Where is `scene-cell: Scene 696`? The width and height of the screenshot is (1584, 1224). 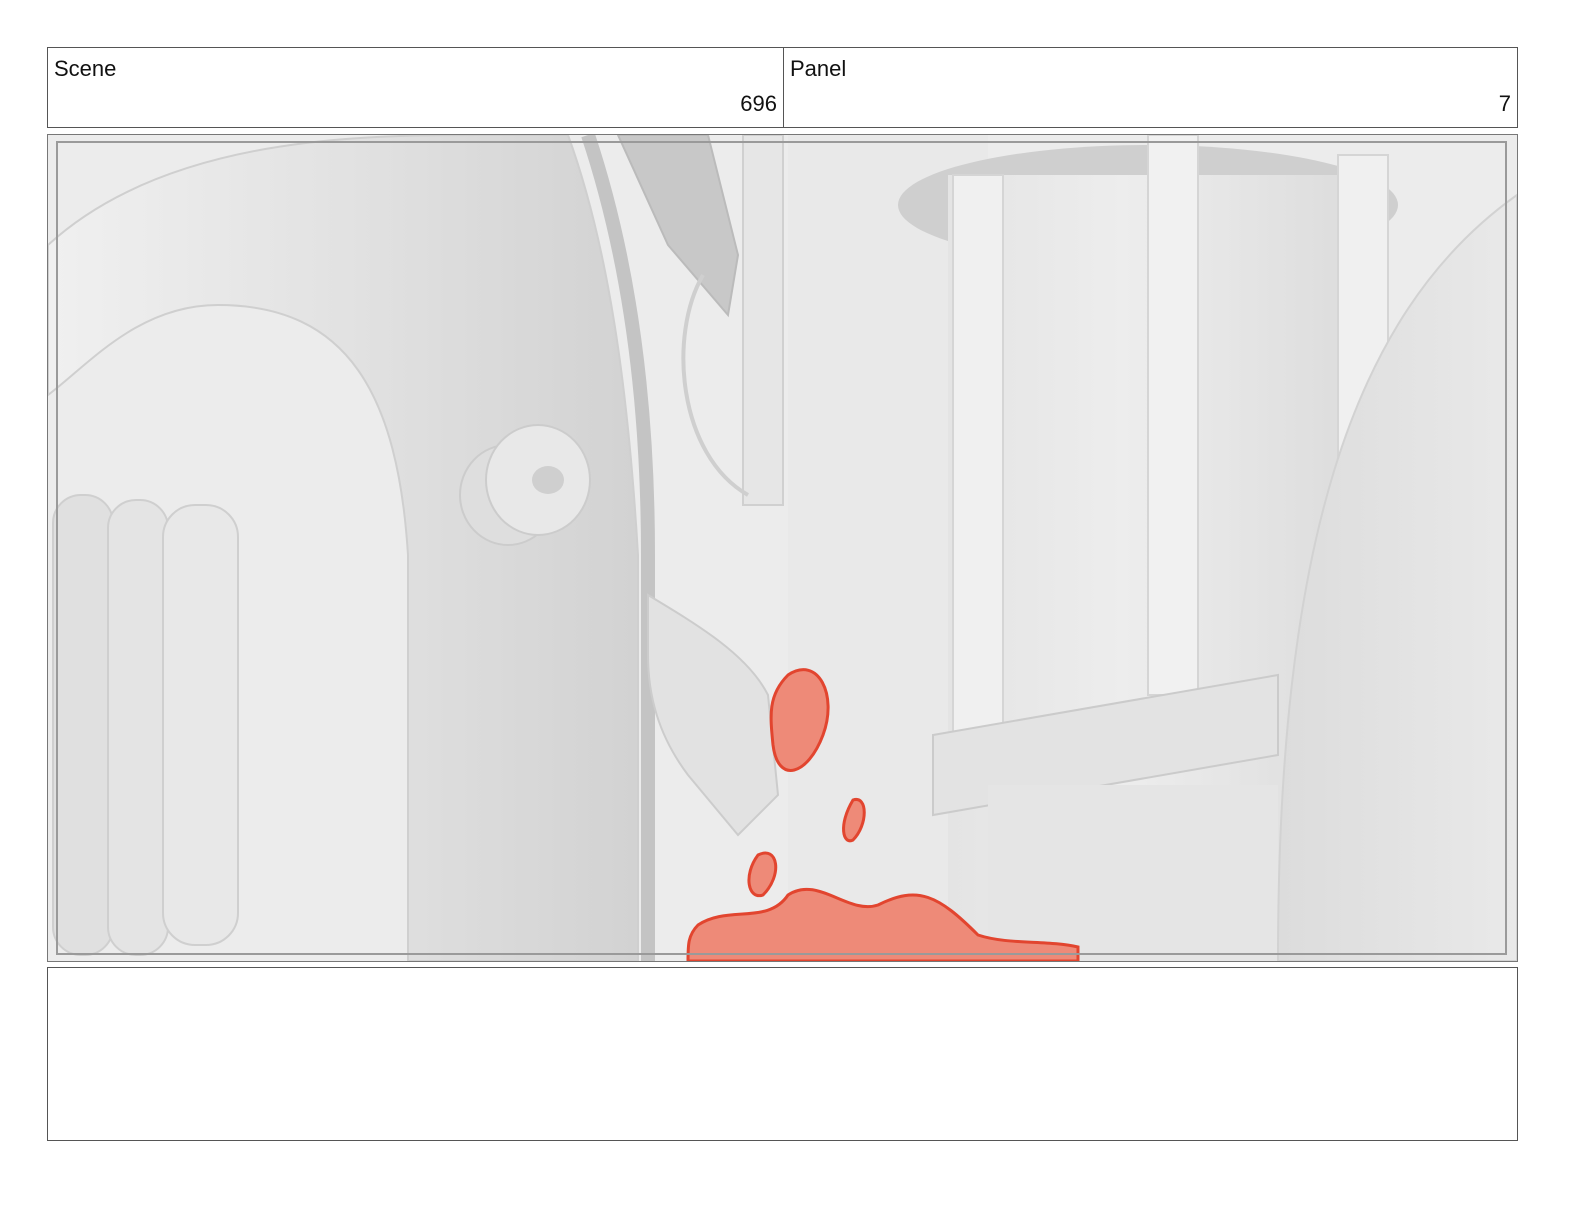 scene-cell: Scene 696 is located at coordinates (416, 87).